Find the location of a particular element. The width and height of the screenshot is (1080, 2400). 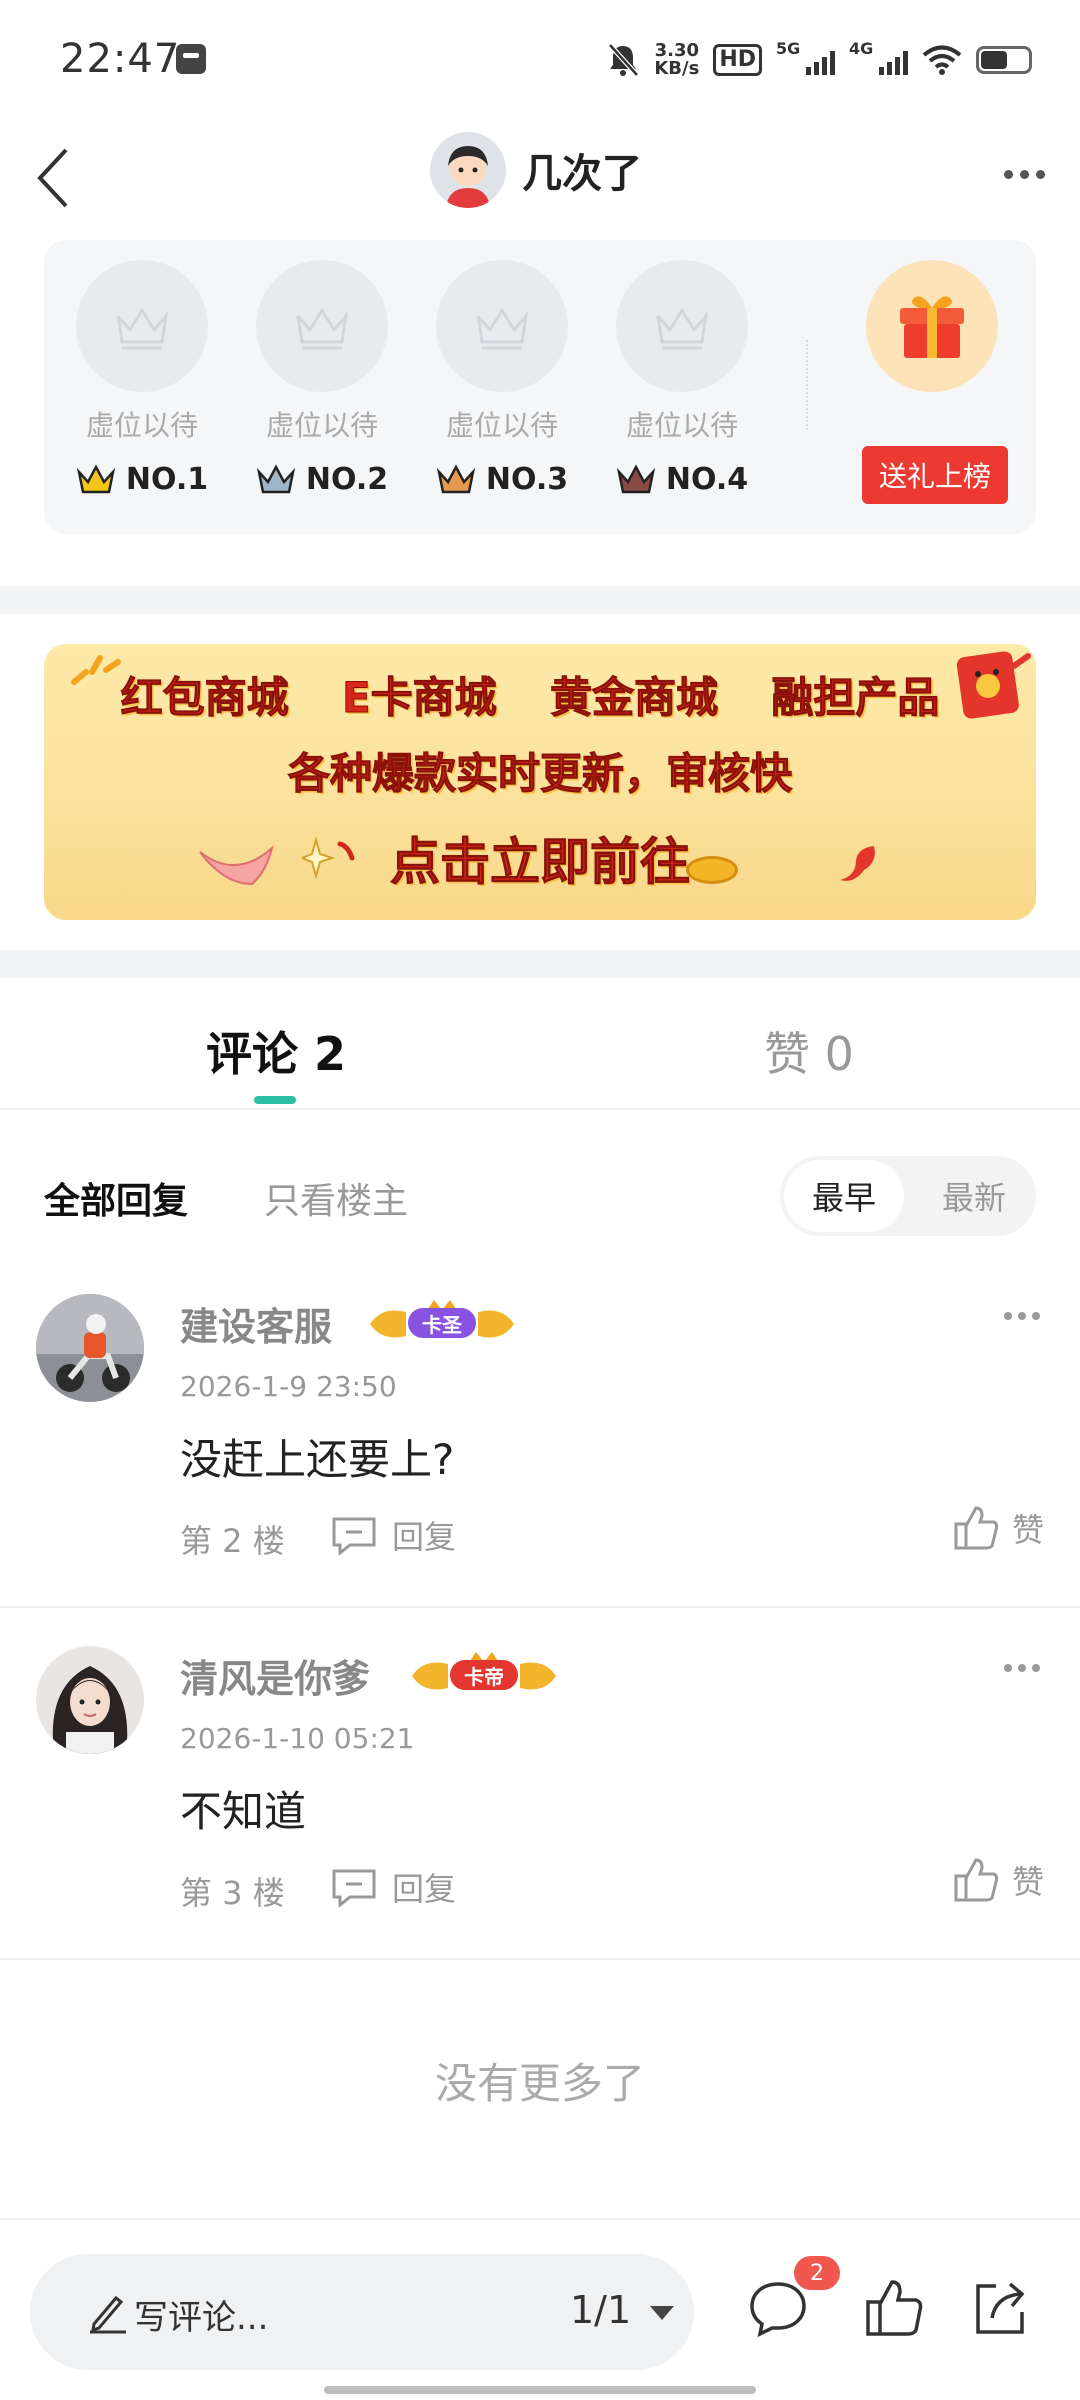

more-options-button is located at coordinates (1024, 174).